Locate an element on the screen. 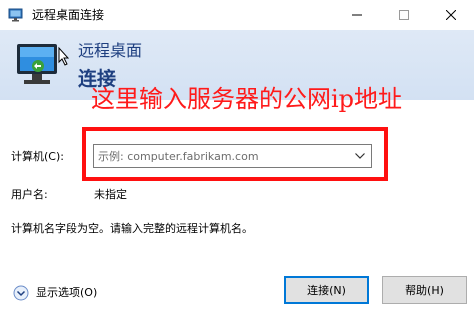 The width and height of the screenshot is (474, 320). minimize-button is located at coordinates (357, 15).